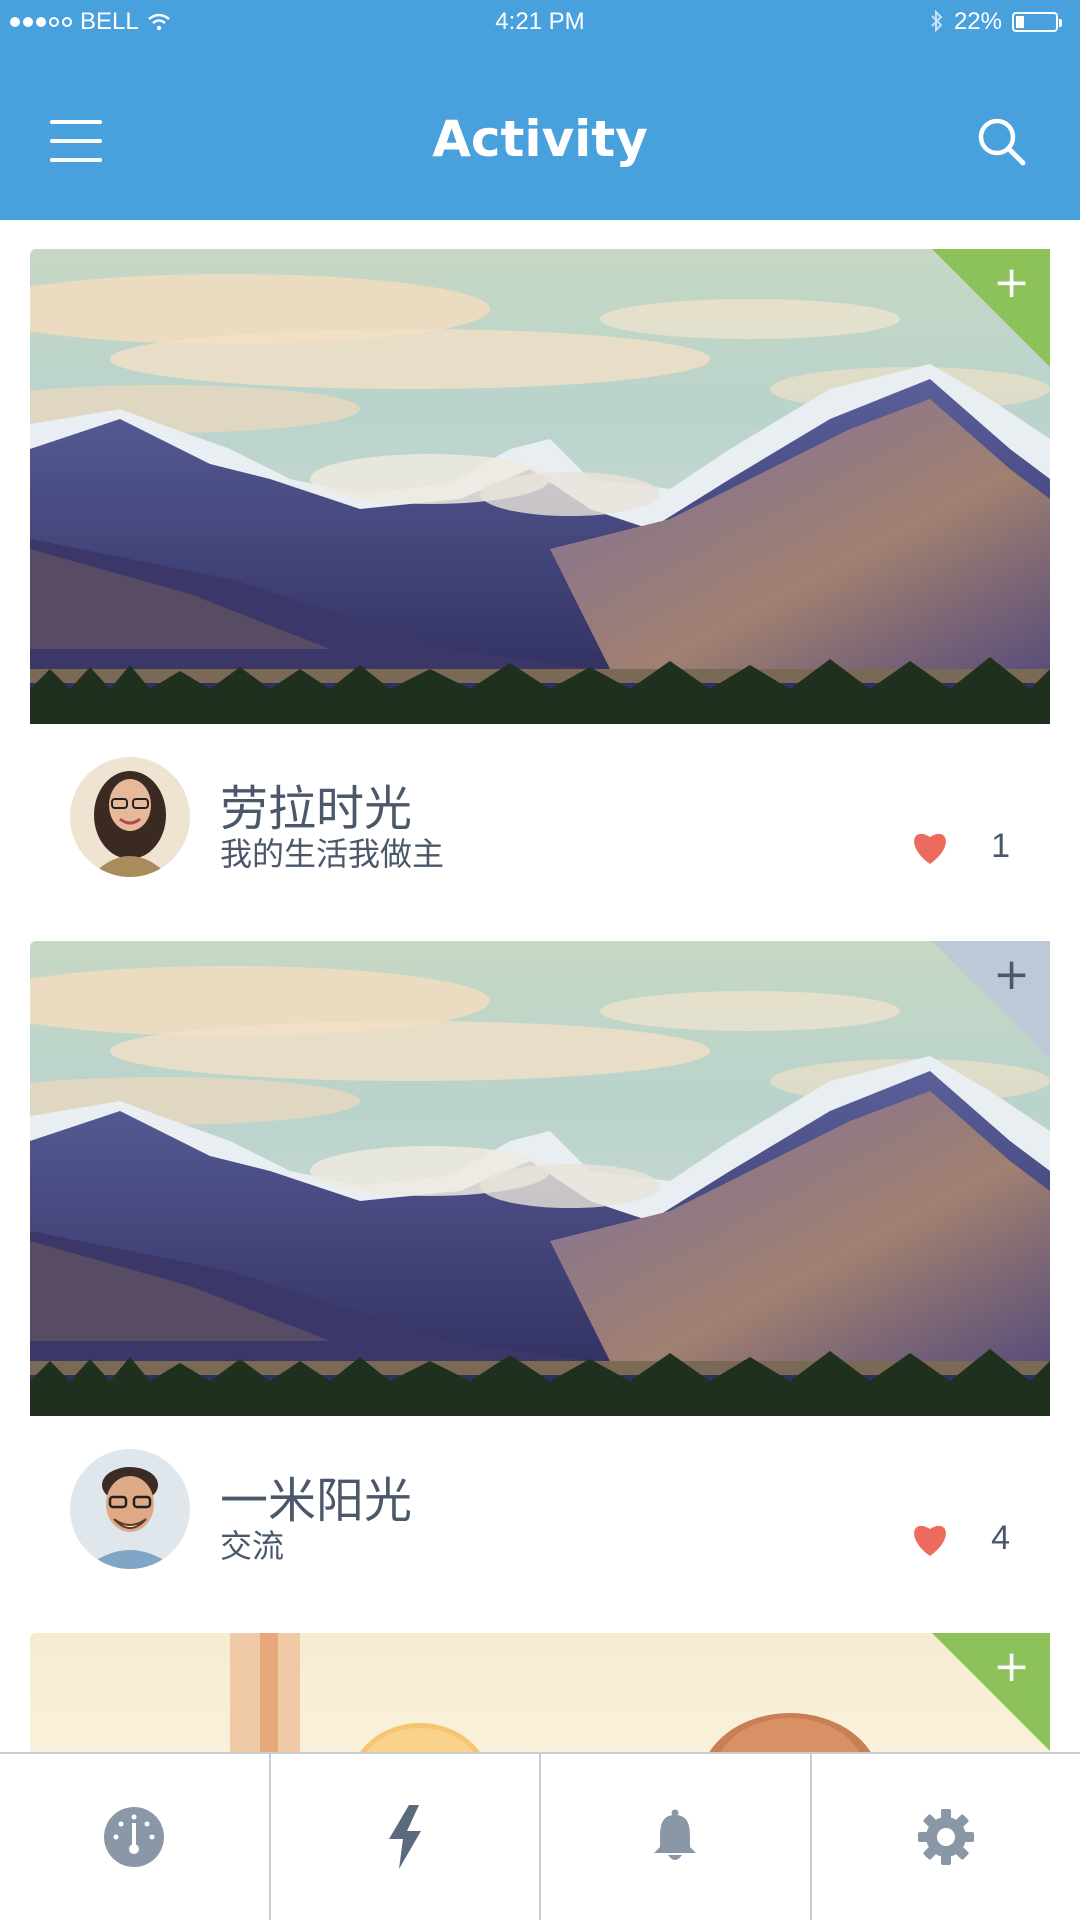  I want to click on status-right: 22%, so click(996, 22).